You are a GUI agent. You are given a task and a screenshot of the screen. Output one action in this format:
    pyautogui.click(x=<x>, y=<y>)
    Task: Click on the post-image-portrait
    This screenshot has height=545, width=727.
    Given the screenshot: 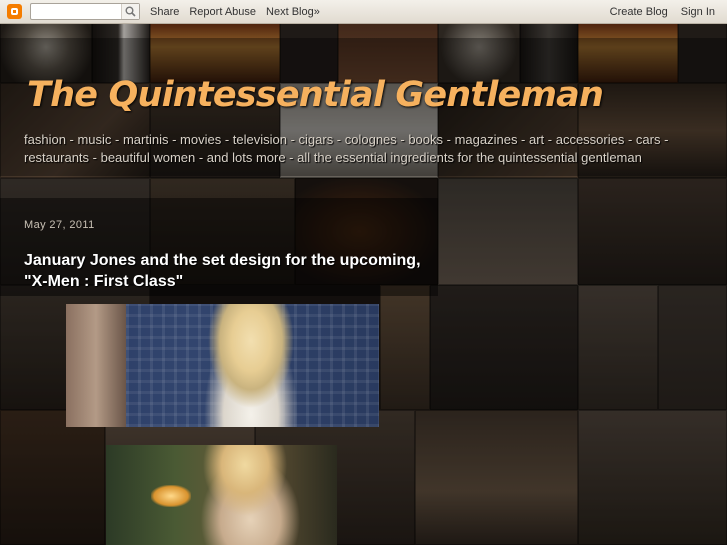 What is the action you would take?
    pyautogui.click(x=221, y=495)
    